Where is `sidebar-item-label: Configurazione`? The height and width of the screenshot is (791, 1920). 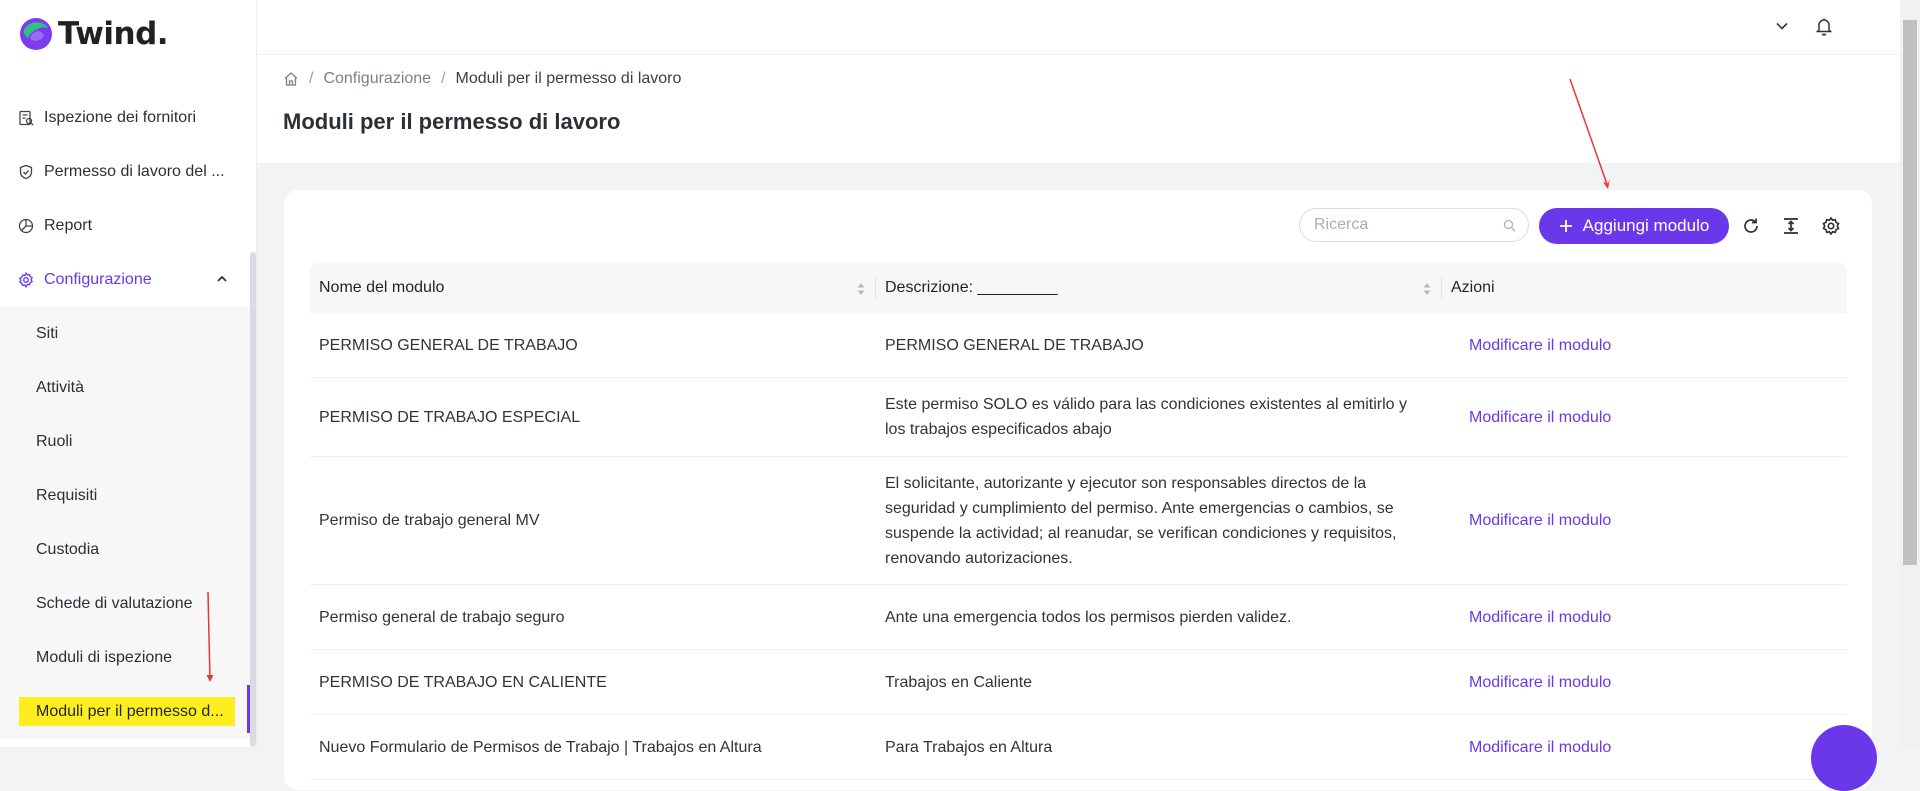
sidebar-item-label: Configurazione is located at coordinates (98, 279).